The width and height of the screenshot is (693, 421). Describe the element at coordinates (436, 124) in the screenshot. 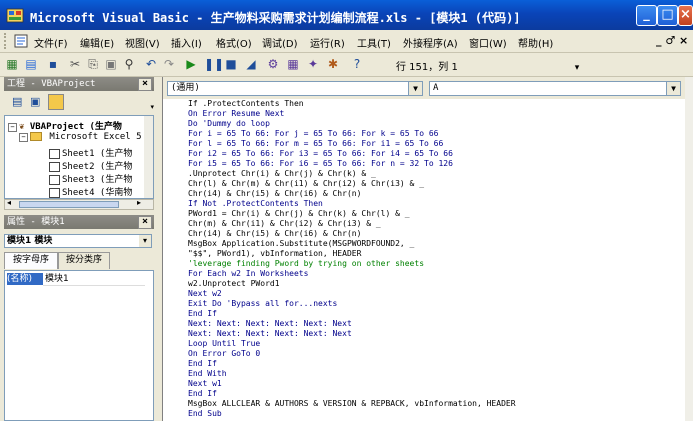

I see `code-line: Do 'Dummy do loop` at that location.